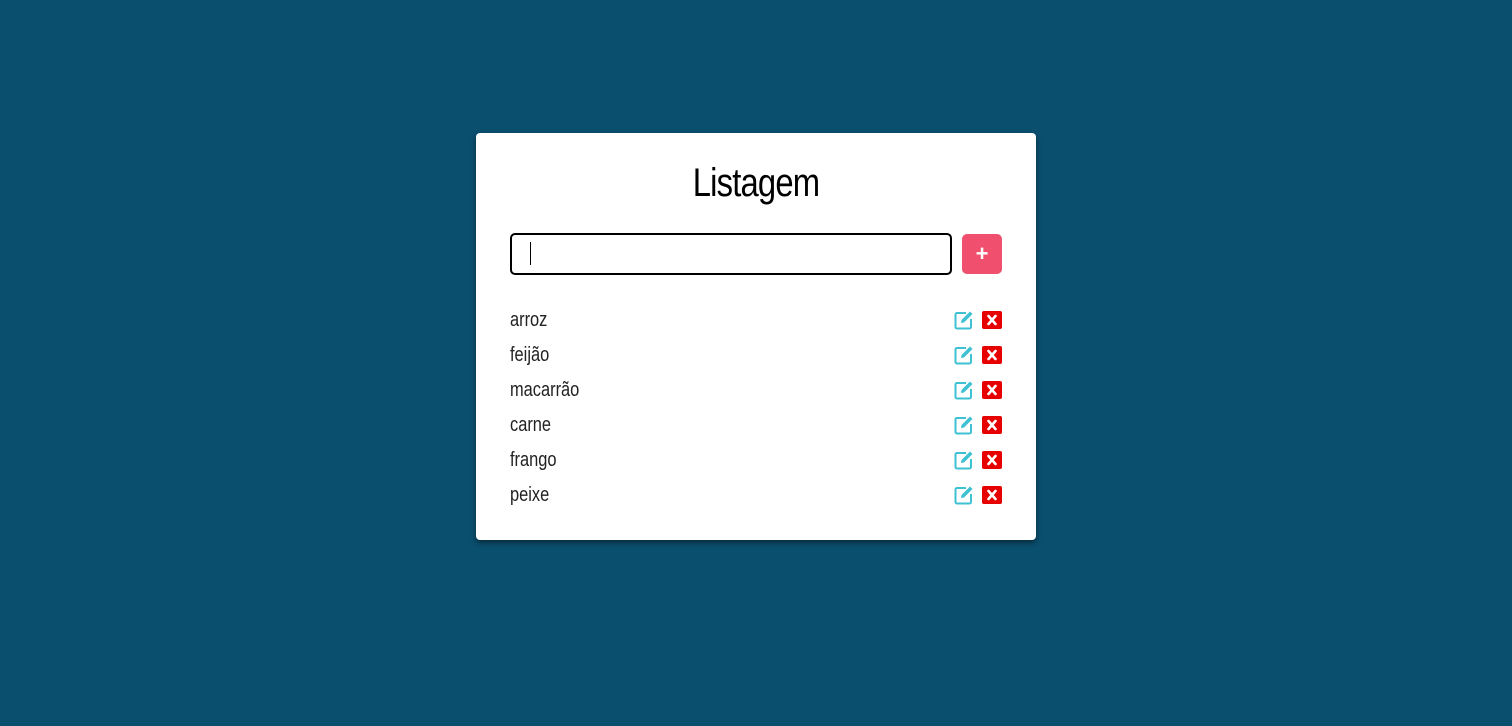  Describe the element at coordinates (756, 183) in the screenshot. I see `page-title: Listagem` at that location.